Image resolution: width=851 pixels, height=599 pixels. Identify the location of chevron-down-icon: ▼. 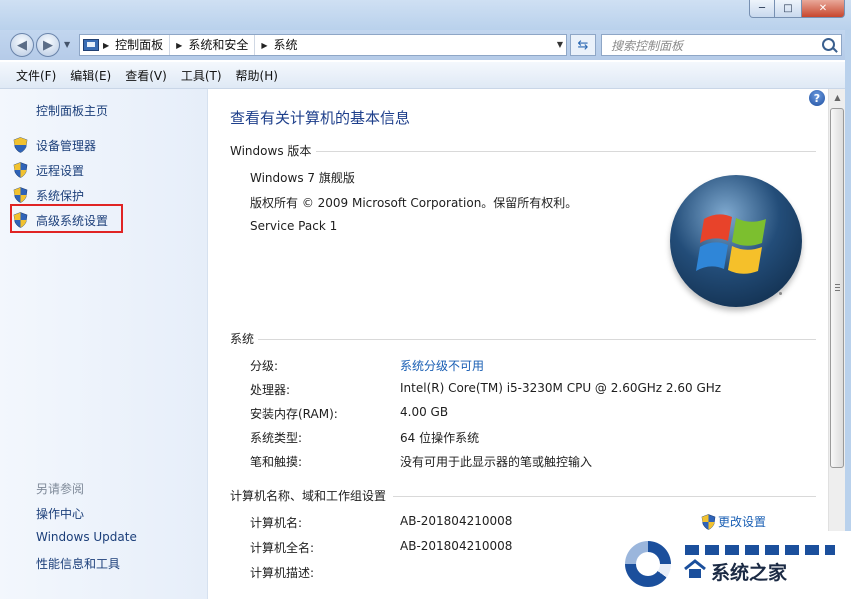
(67, 44).